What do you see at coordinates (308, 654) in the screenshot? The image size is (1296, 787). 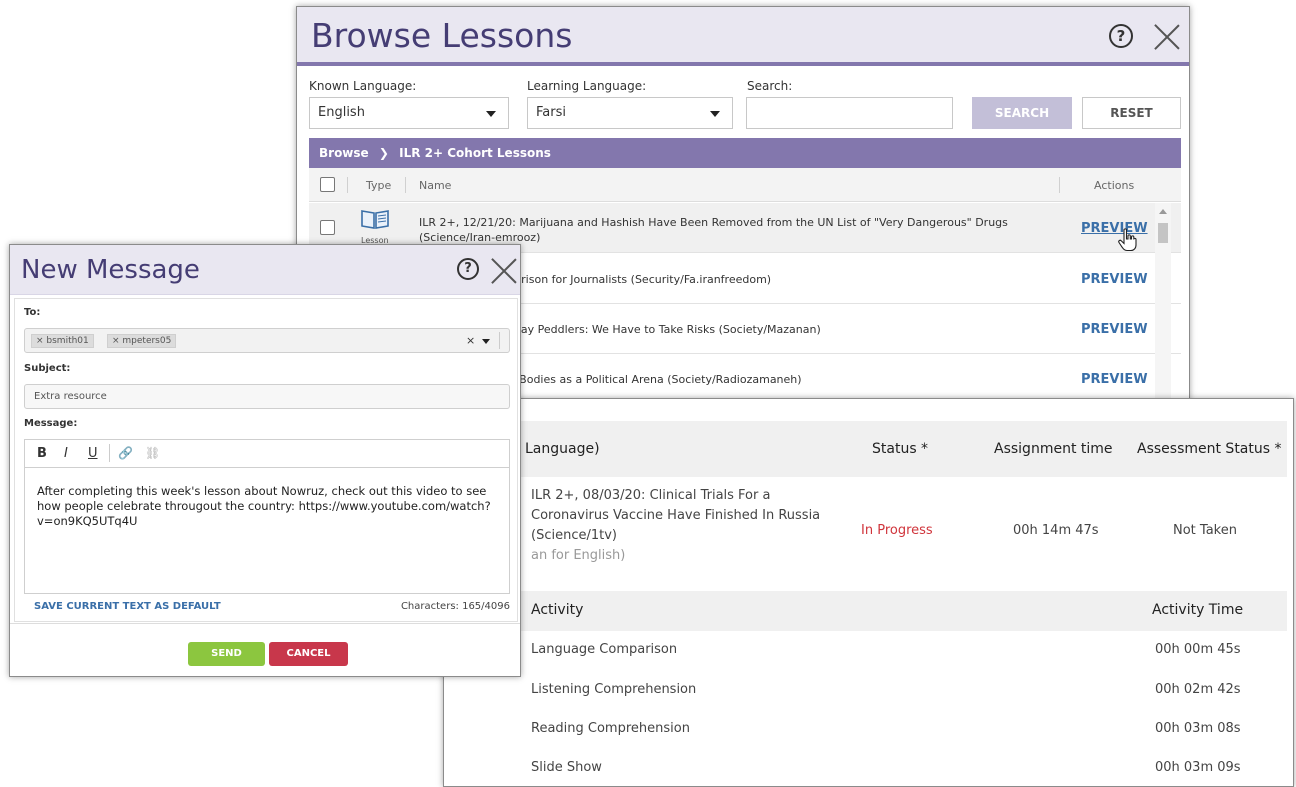 I see `cancel-button: CANCEL` at bounding box center [308, 654].